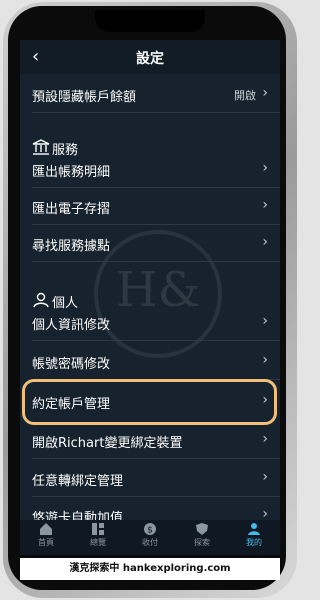 Image resolution: width=320 pixels, height=600 pixels. Describe the element at coordinates (150, 478) in the screenshot. I see `transfer-binding-row: 任意轉綁定管理 ›` at that location.